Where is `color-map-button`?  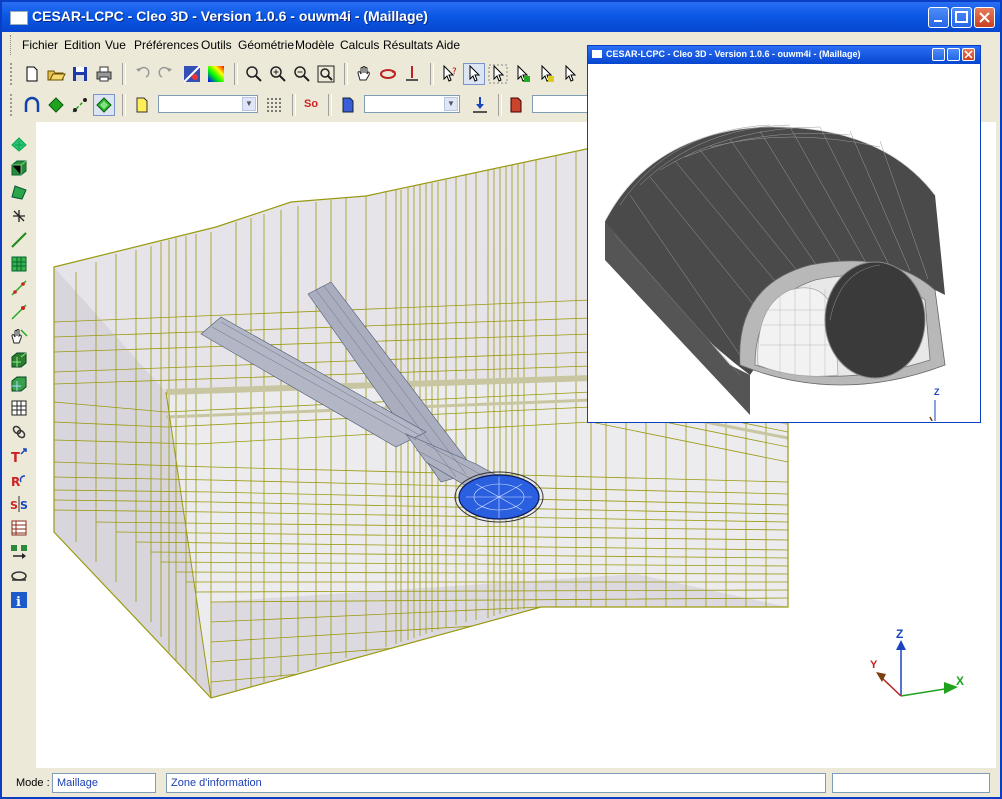
color-map-button is located at coordinates (216, 74).